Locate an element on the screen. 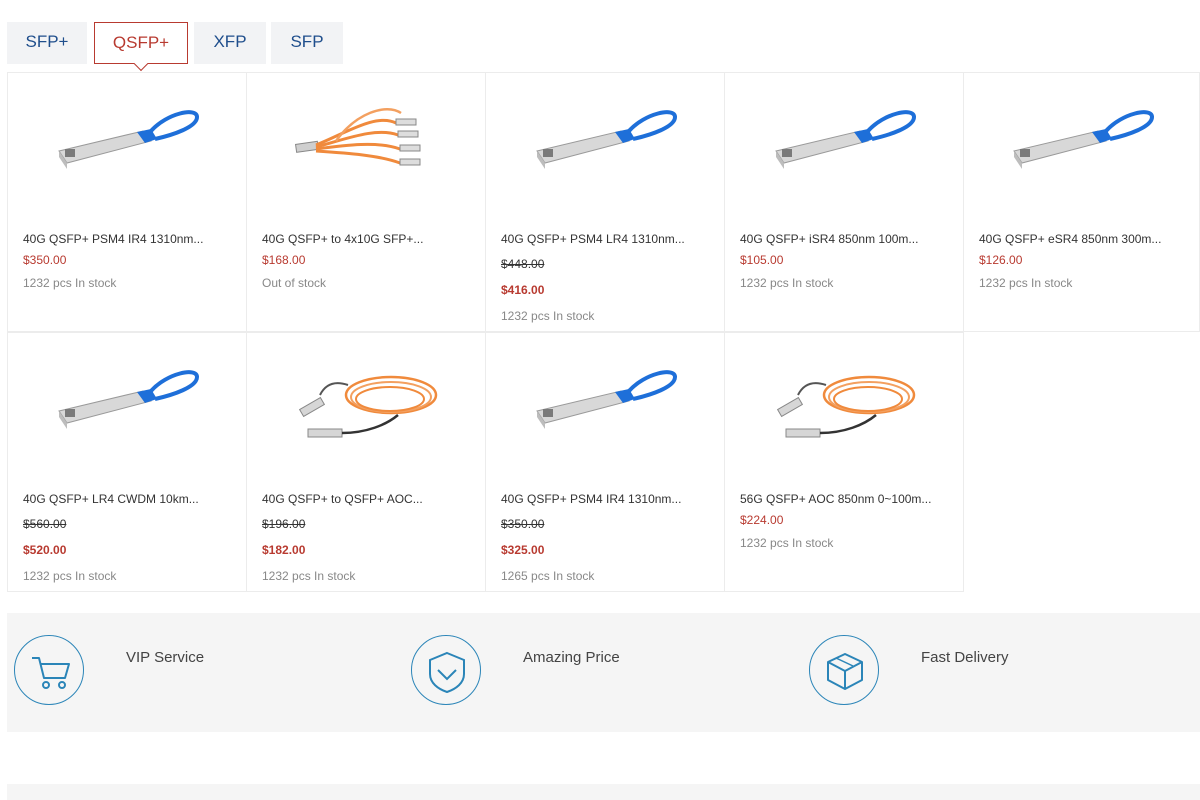 Image resolution: width=1200 pixels, height=800 pixels. breakout-cable-image is located at coordinates (357, 137).